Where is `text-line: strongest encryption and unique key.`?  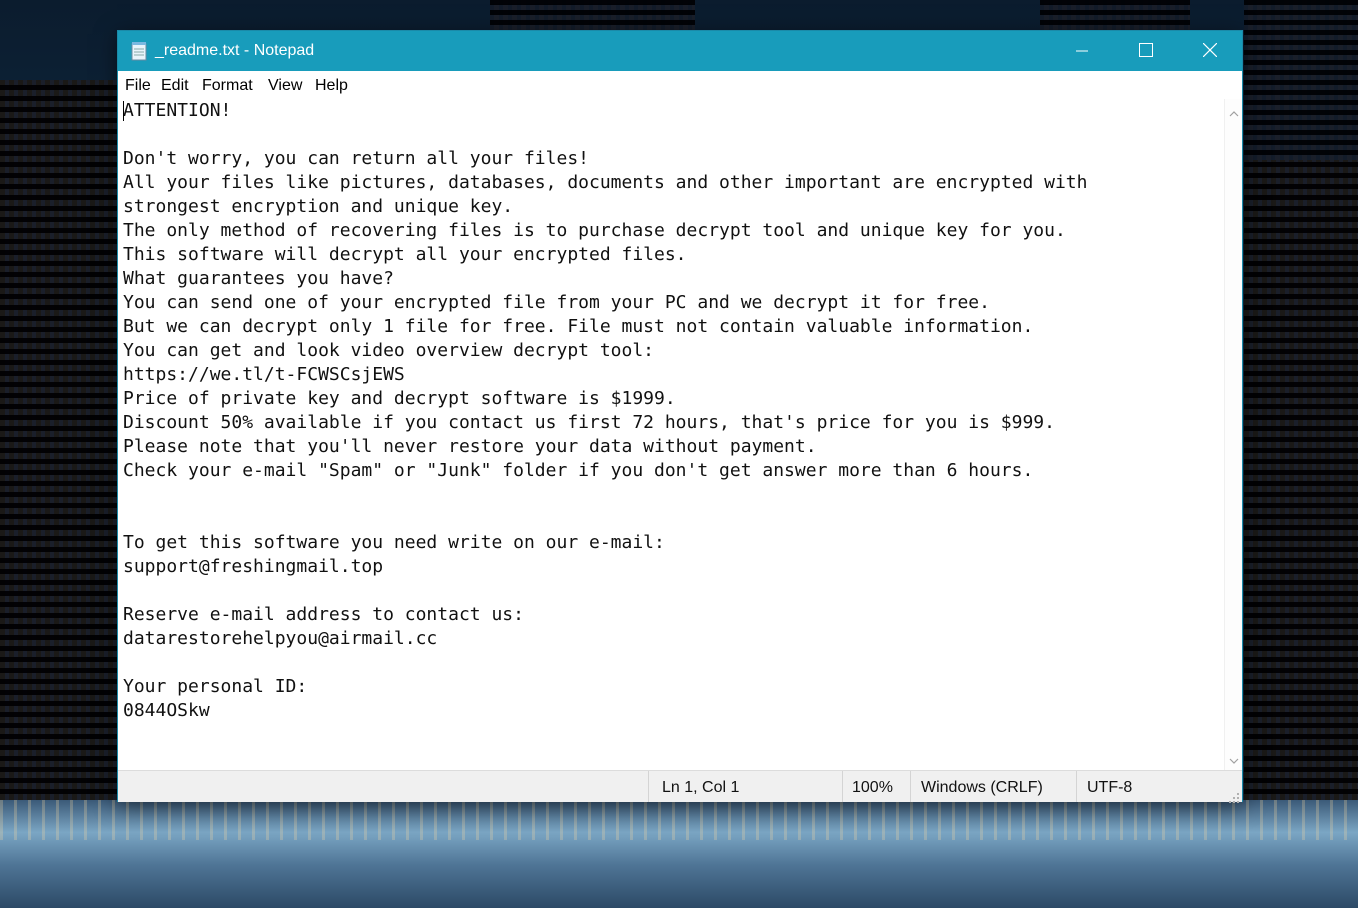
text-line: strongest encryption and unique key. is located at coordinates (318, 206).